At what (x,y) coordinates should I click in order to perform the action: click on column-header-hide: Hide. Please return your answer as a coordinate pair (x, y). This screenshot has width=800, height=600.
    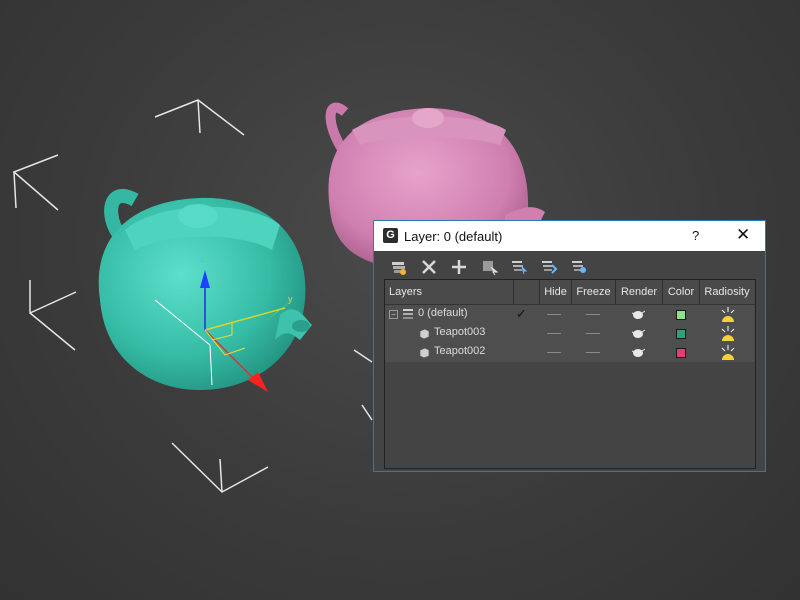
    Looking at the image, I should click on (555, 292).